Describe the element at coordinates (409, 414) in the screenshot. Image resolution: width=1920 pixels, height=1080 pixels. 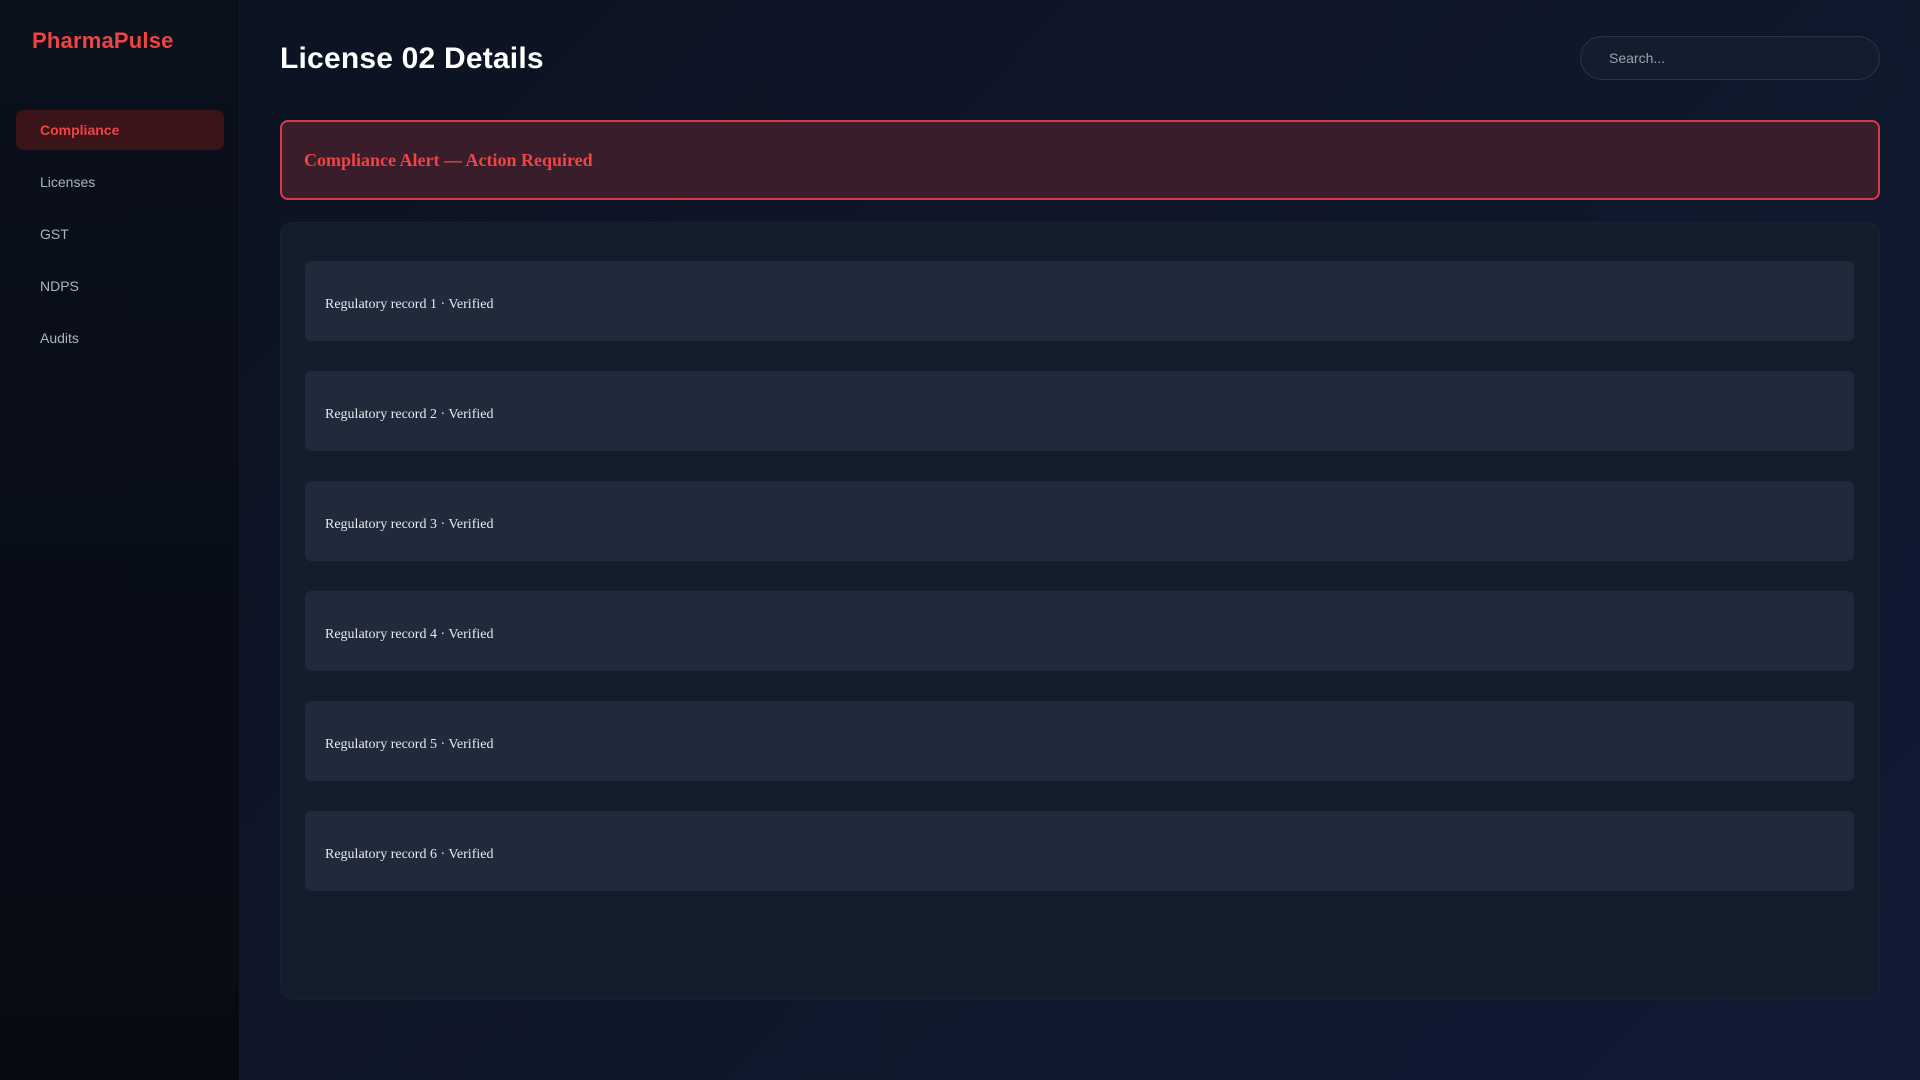
I see `record-text: Regulatory record 2 · Verified` at that location.